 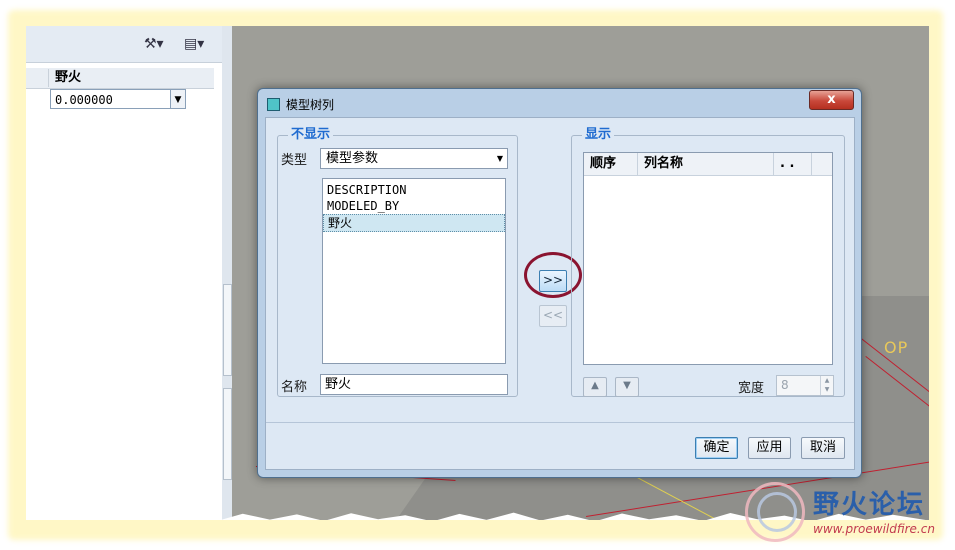 I want to click on shown-columns-table: 顺序 列名称 . ., so click(x=708, y=258).